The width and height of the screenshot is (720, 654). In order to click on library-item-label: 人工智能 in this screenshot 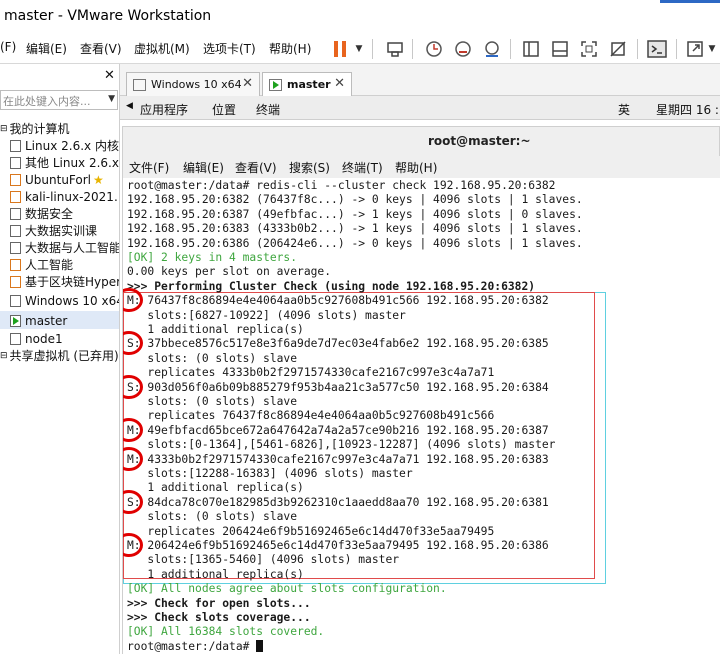, I will do `click(49, 265)`.